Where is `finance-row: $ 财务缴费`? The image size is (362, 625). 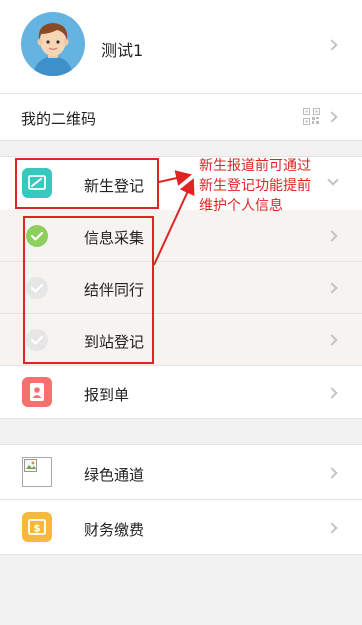 finance-row: $ 财务缴费 is located at coordinates (181, 527).